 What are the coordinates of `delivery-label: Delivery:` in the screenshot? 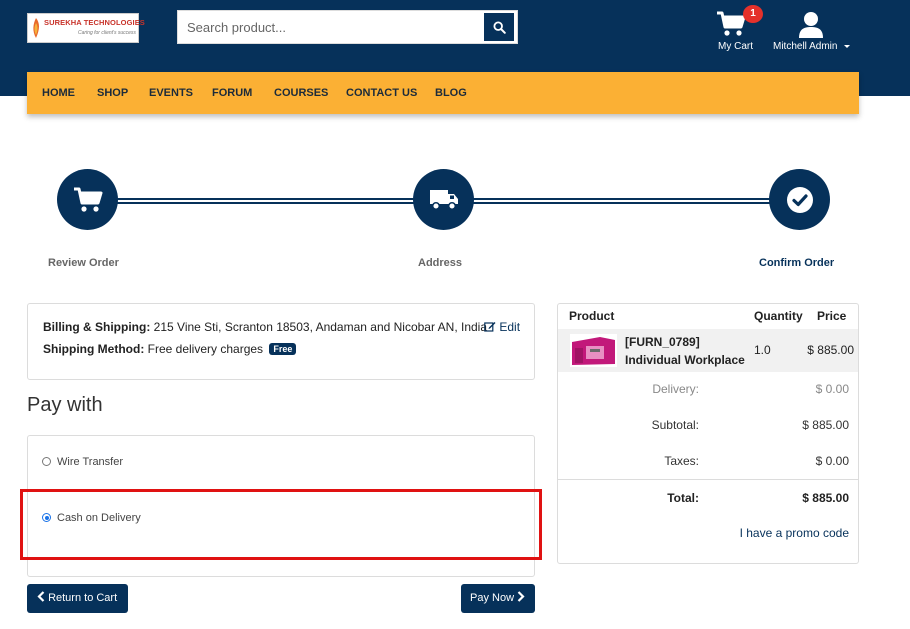 It's located at (675, 389).